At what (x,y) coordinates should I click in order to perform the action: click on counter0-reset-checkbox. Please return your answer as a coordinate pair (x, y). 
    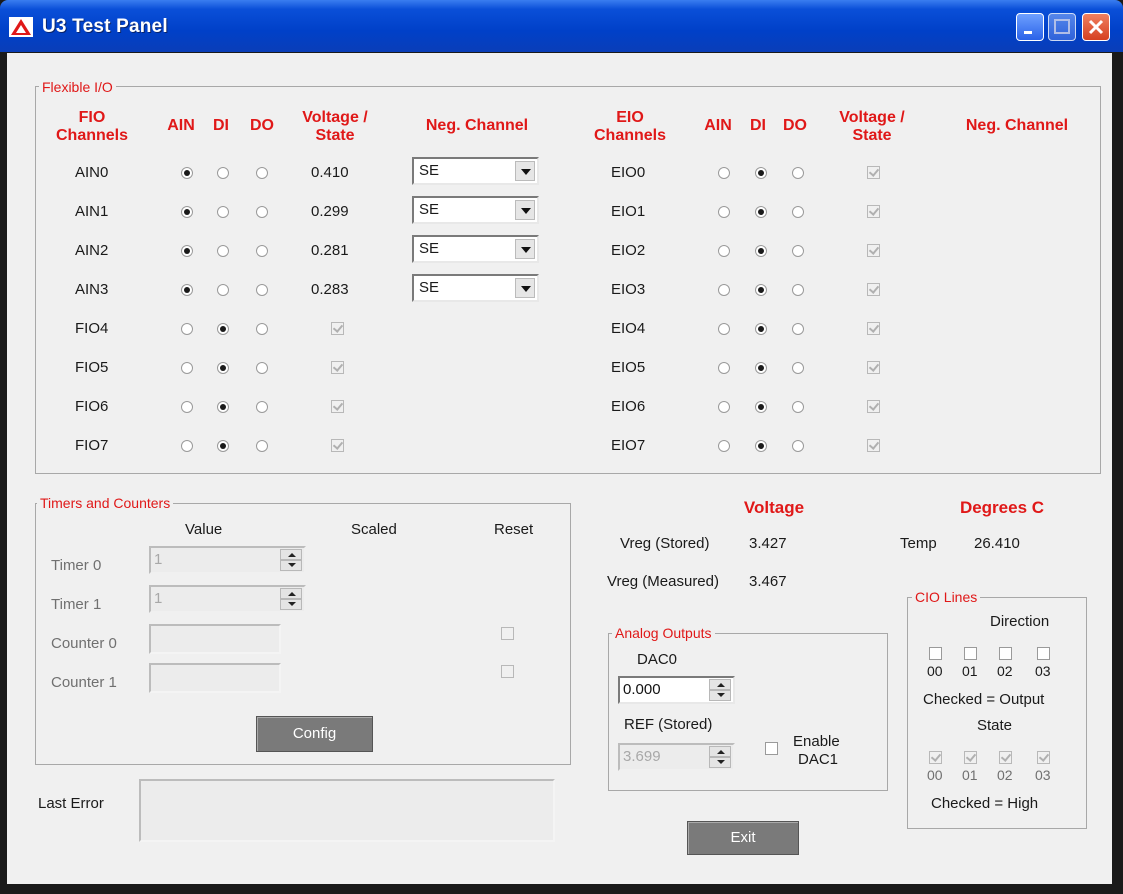
    Looking at the image, I should click on (507, 633).